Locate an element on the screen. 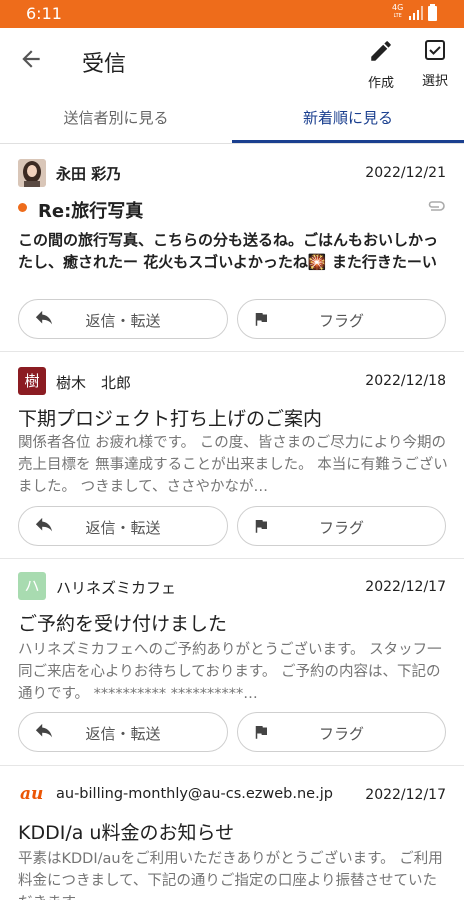 The image size is (464, 900). pencil-icon is located at coordinates (381, 51).